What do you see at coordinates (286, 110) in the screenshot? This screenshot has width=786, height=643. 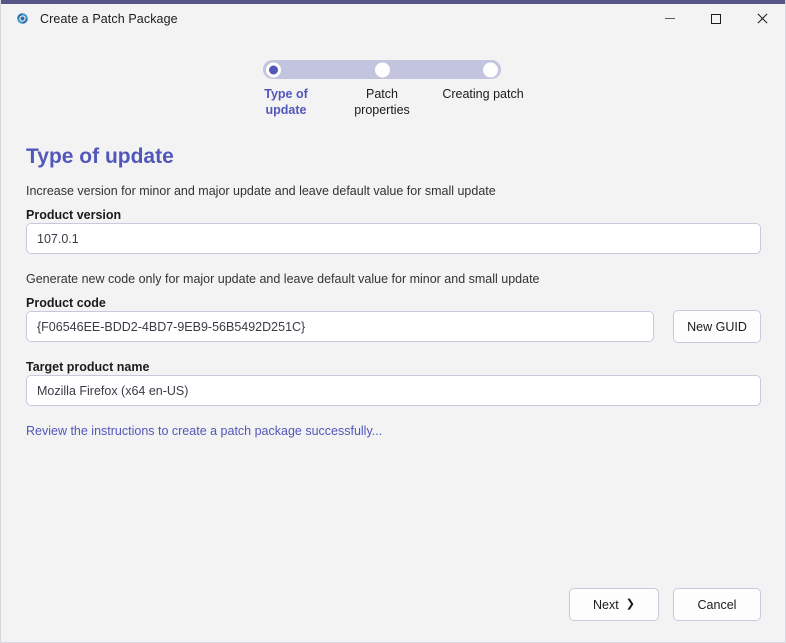 I see `step-label-line2: update` at bounding box center [286, 110].